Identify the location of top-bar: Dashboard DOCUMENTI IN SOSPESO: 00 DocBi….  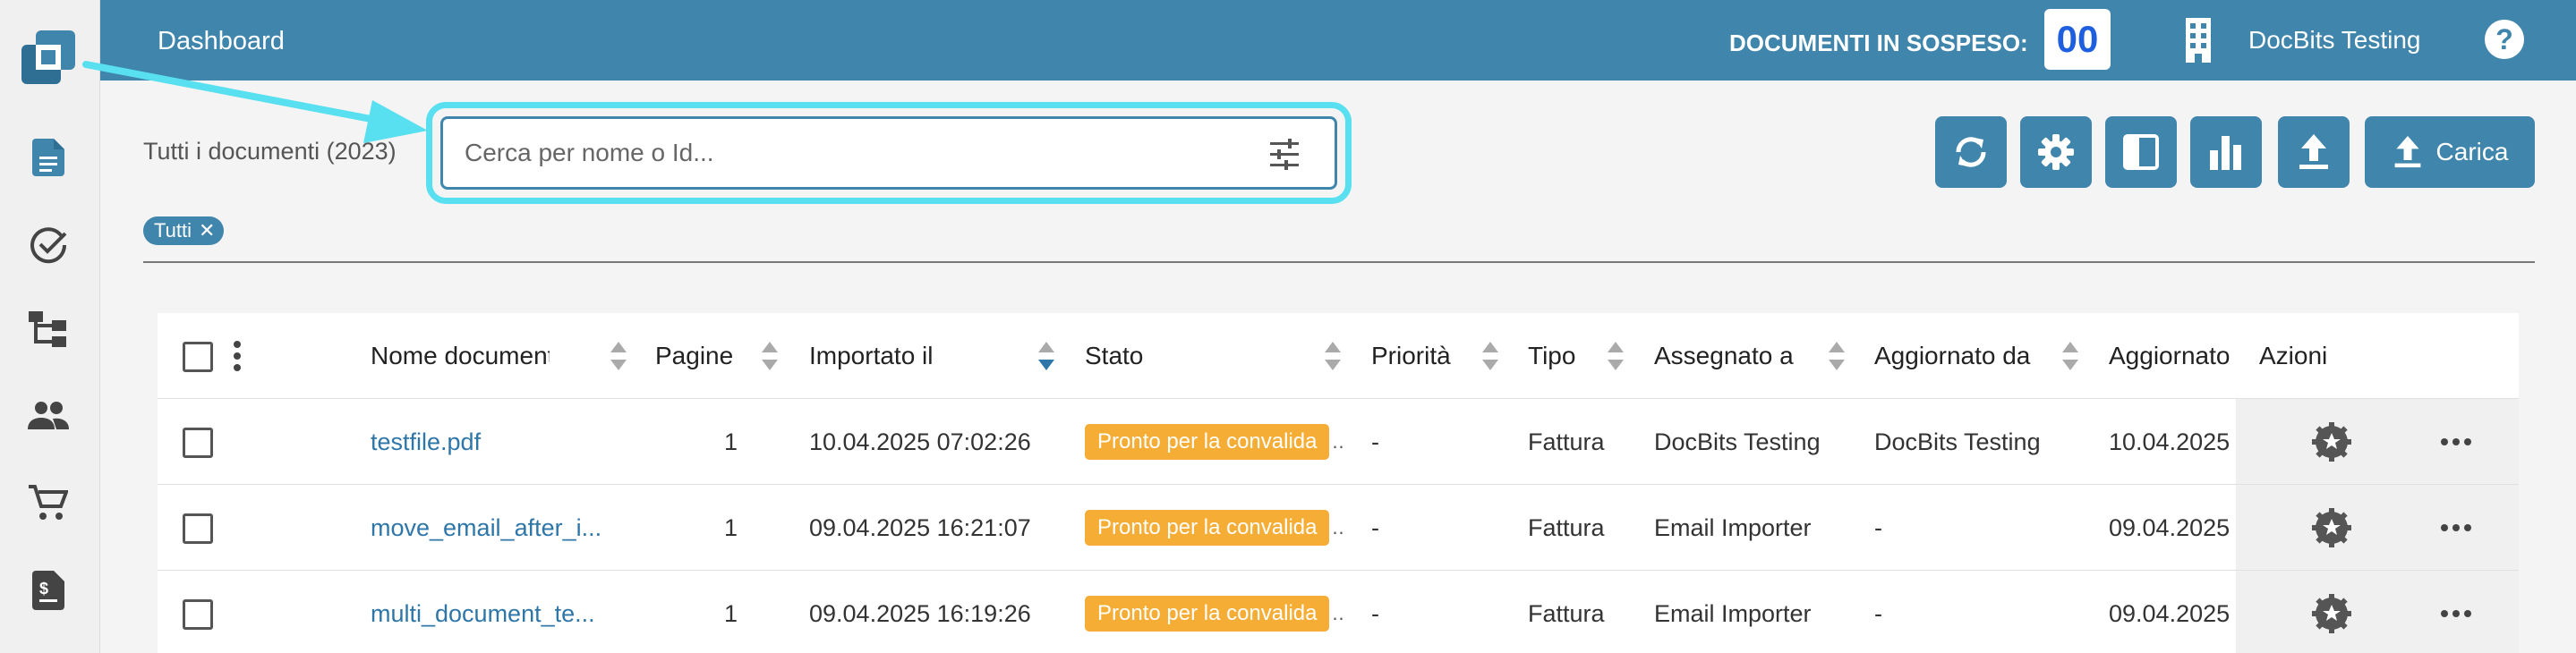
(1338, 41).